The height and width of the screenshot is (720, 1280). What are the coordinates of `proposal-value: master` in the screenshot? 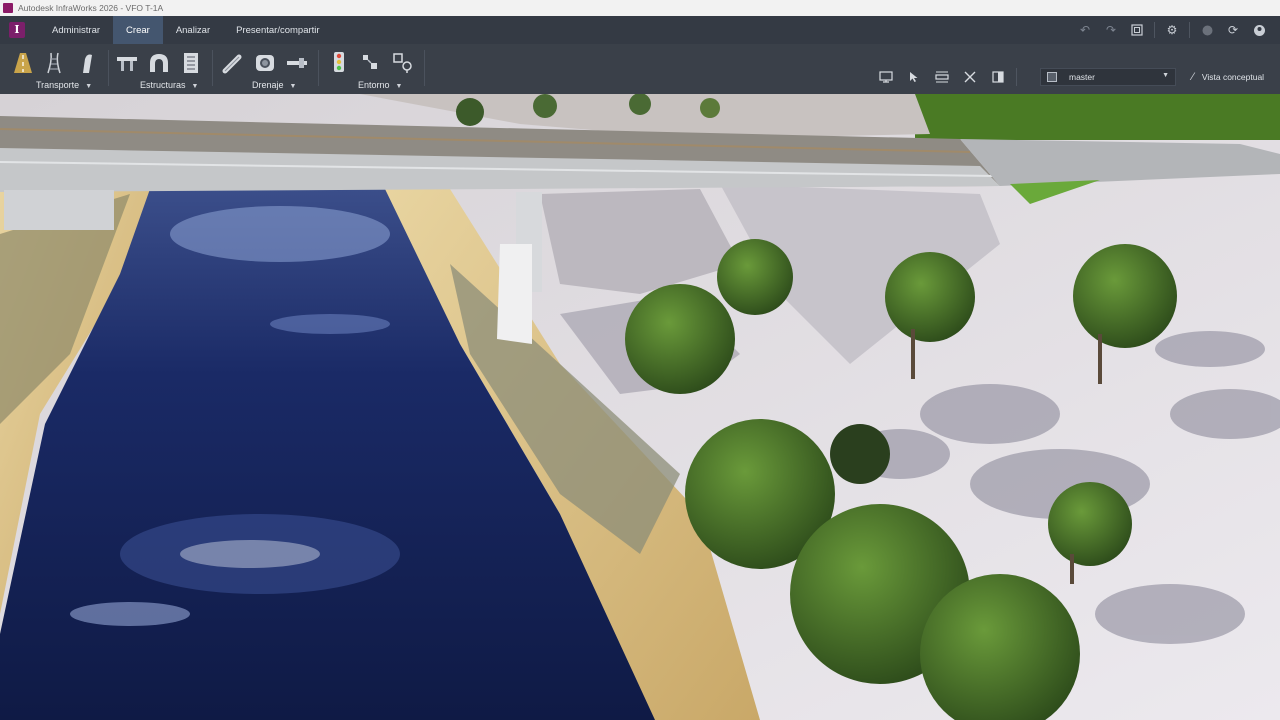 It's located at (1082, 77).